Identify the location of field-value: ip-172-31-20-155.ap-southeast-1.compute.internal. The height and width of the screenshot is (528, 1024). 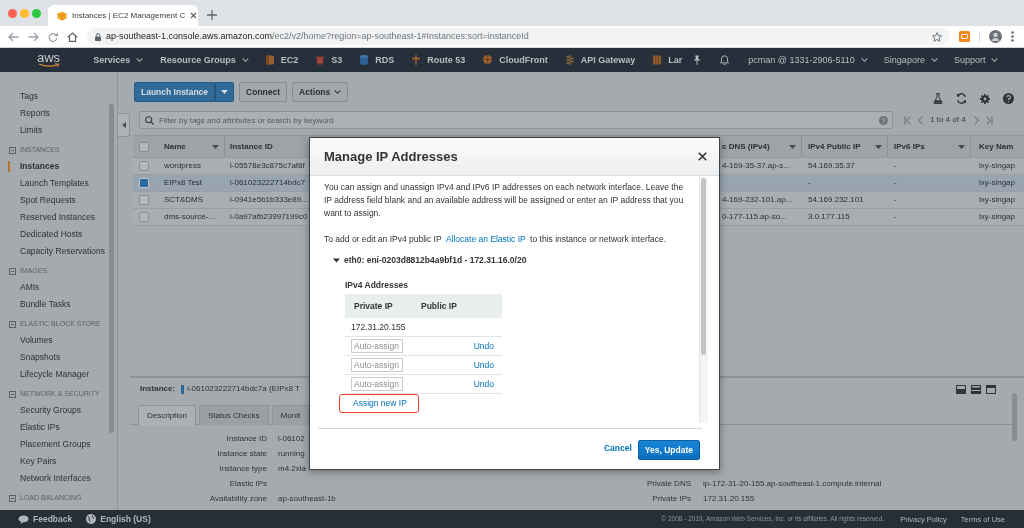
(792, 483).